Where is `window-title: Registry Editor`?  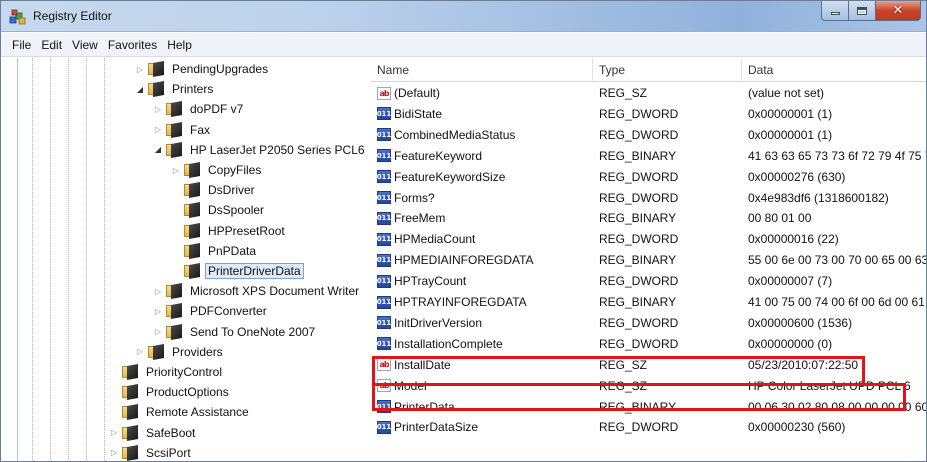
window-title: Registry Editor is located at coordinates (72, 16).